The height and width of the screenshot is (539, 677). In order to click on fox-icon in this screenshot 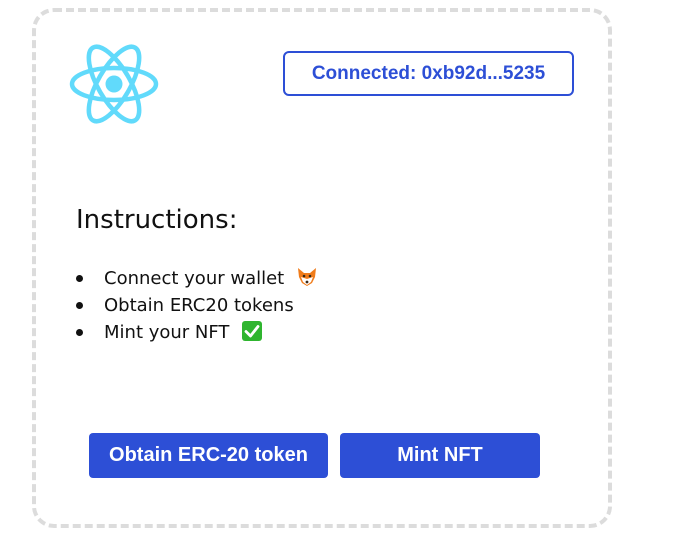, I will do `click(306, 277)`.